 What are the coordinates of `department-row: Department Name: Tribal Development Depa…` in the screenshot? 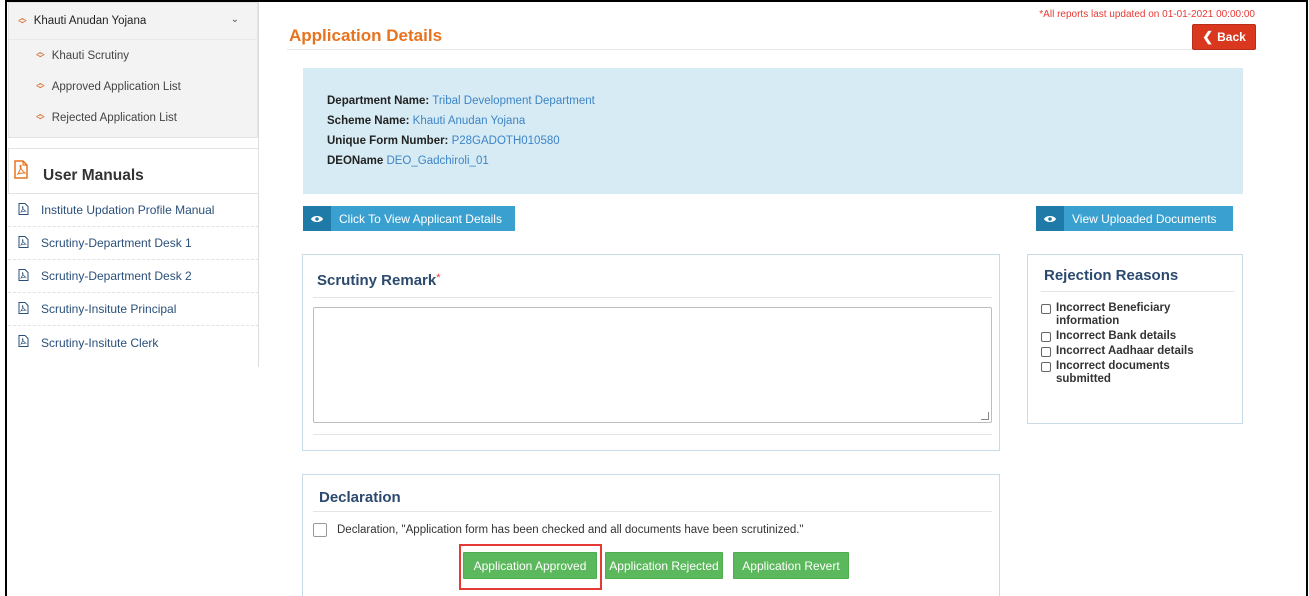 It's located at (785, 101).